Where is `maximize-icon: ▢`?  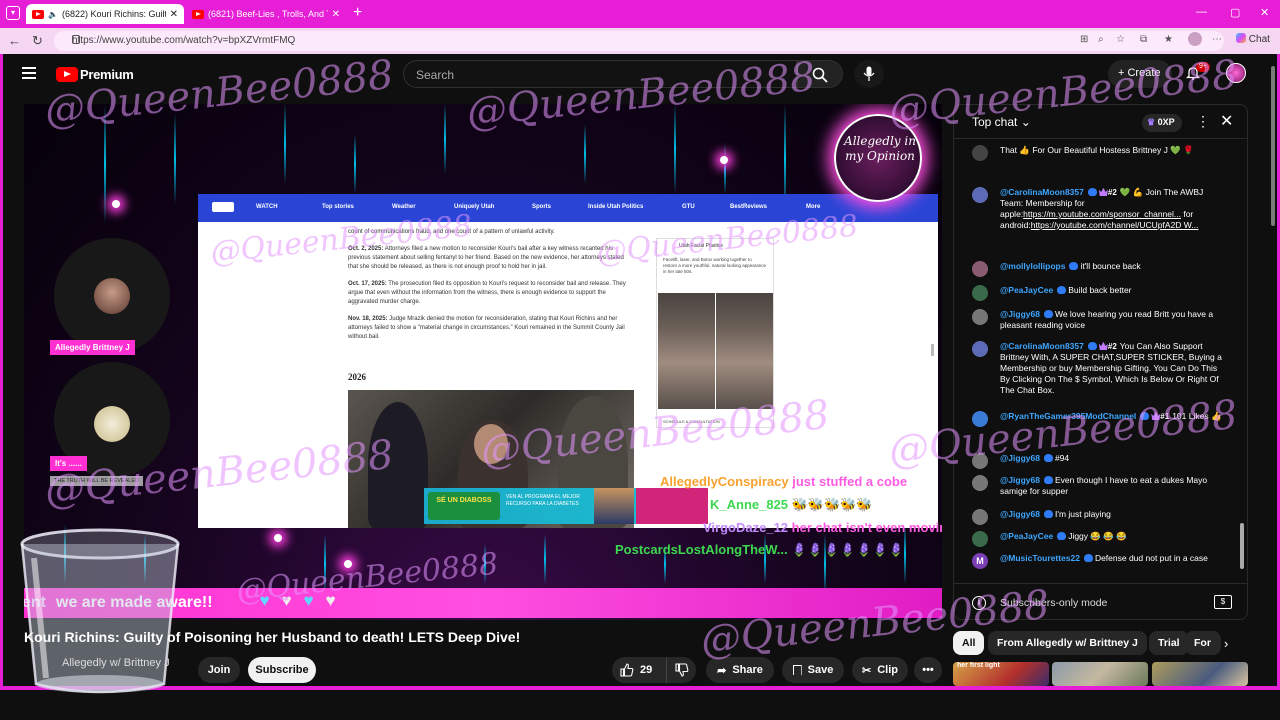
maximize-icon: ▢ is located at coordinates (1235, 12).